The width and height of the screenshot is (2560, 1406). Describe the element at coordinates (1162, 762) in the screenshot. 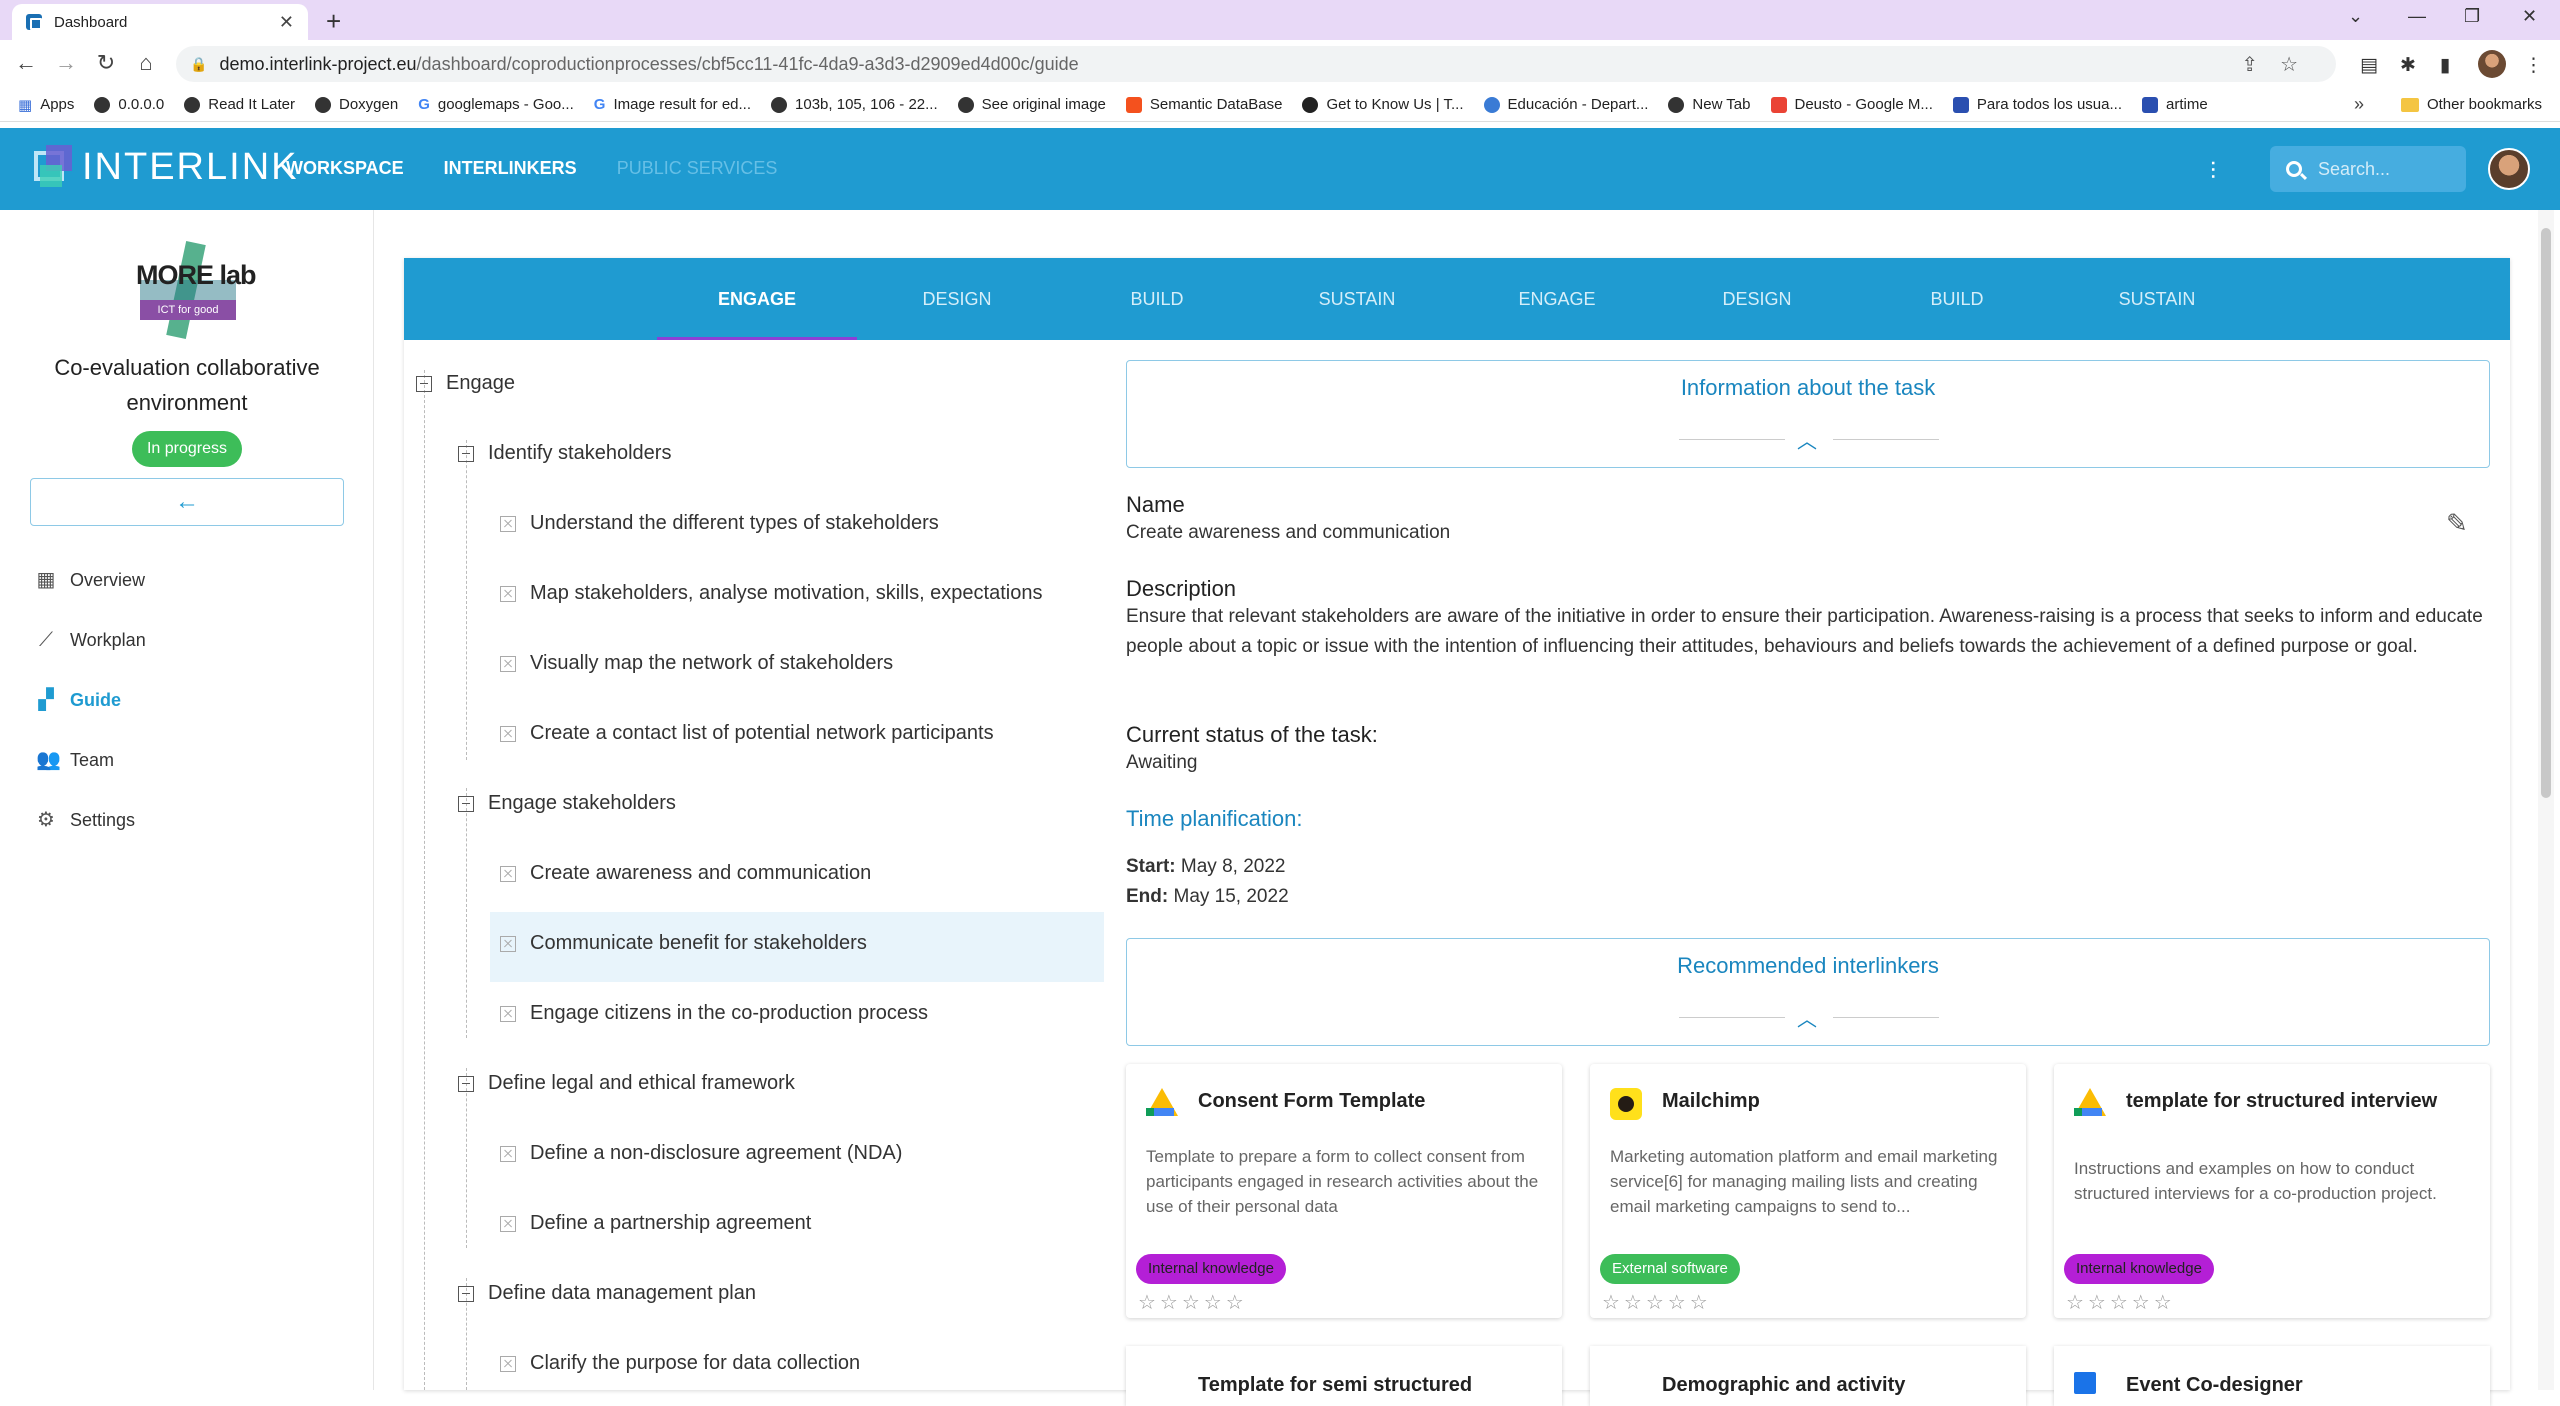

I see `task-status: Awaiting` at that location.